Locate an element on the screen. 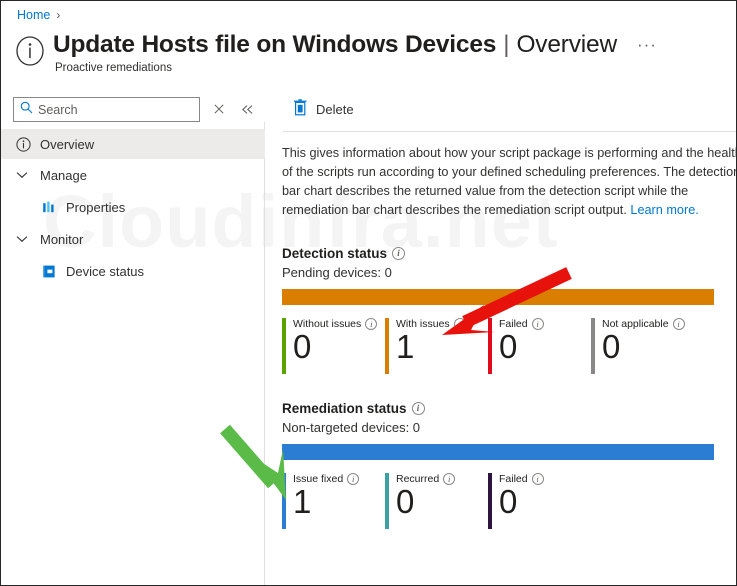 The image size is (737, 586). search-icon is located at coordinates (26, 110).